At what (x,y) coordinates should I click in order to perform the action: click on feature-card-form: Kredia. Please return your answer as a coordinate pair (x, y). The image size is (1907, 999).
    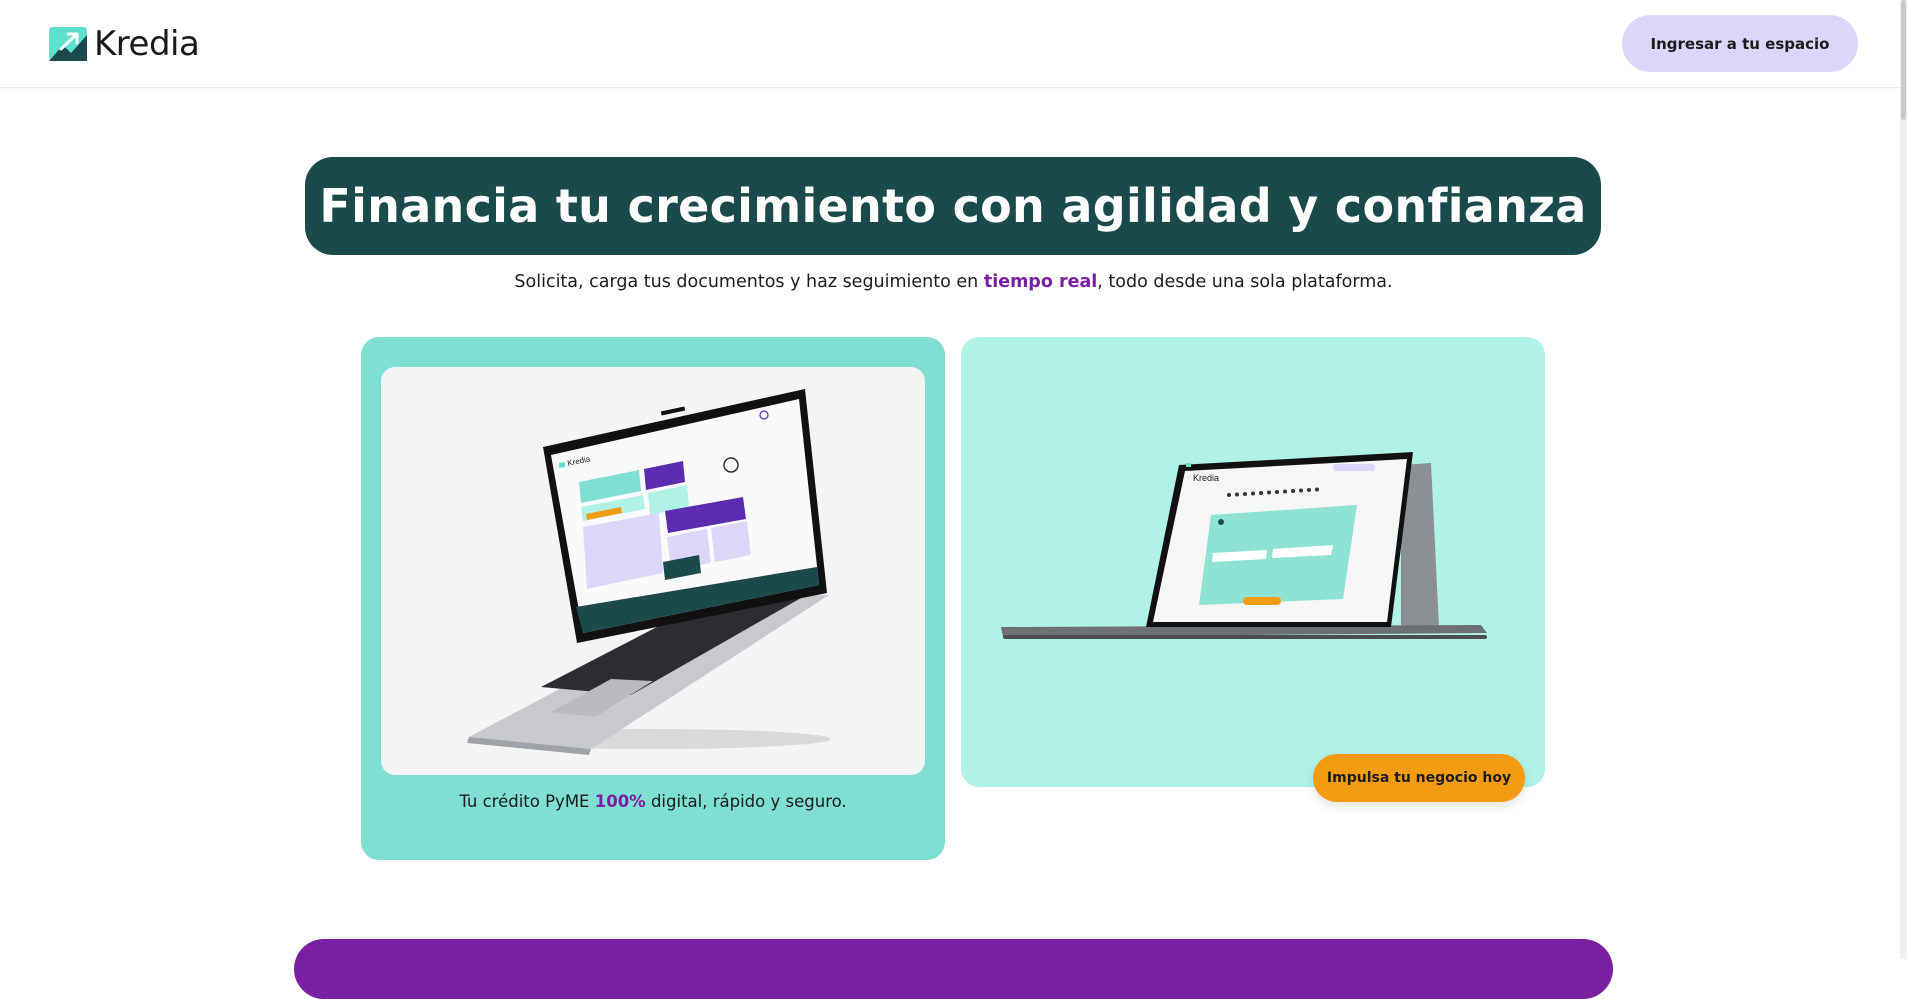
    Looking at the image, I should click on (1253, 562).